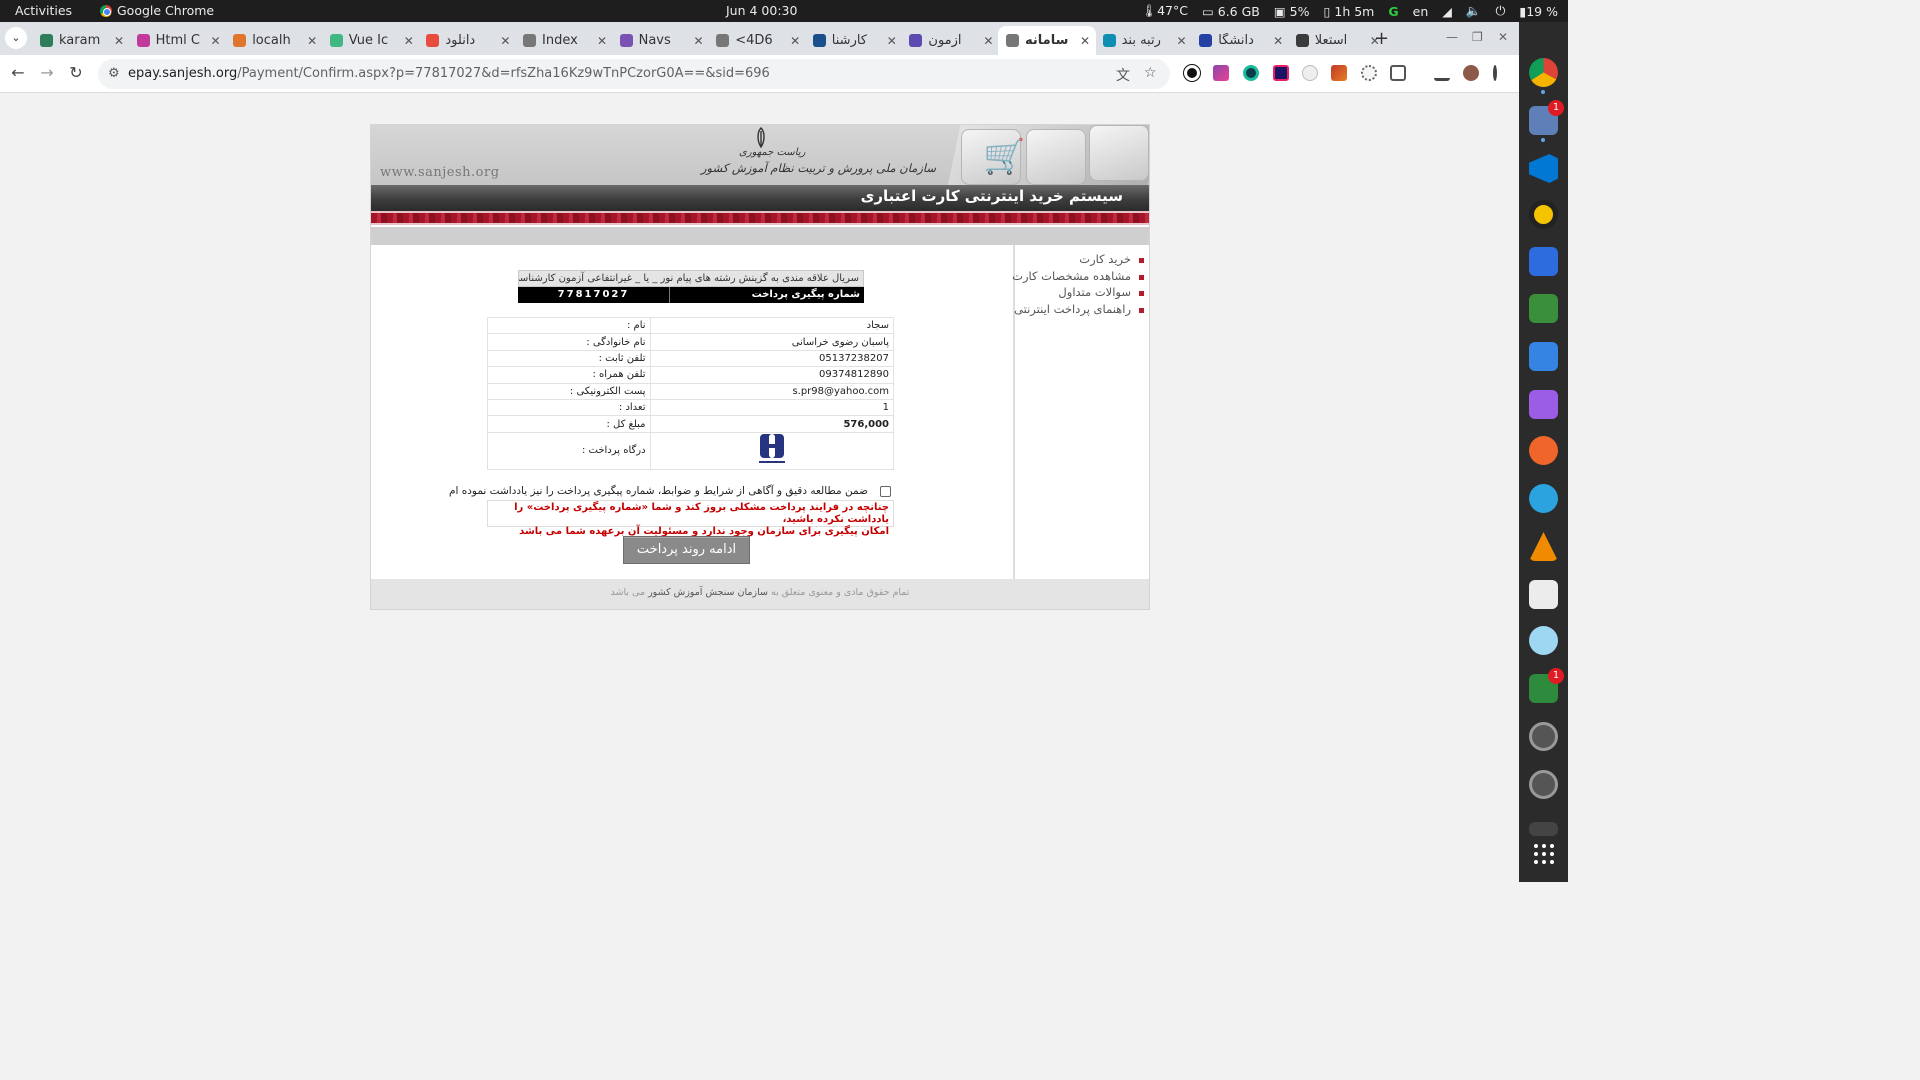 This screenshot has height=1080, width=1920. Describe the element at coordinates (757, 40) in the screenshot. I see `browser-tab: <4D6 ✕` at that location.